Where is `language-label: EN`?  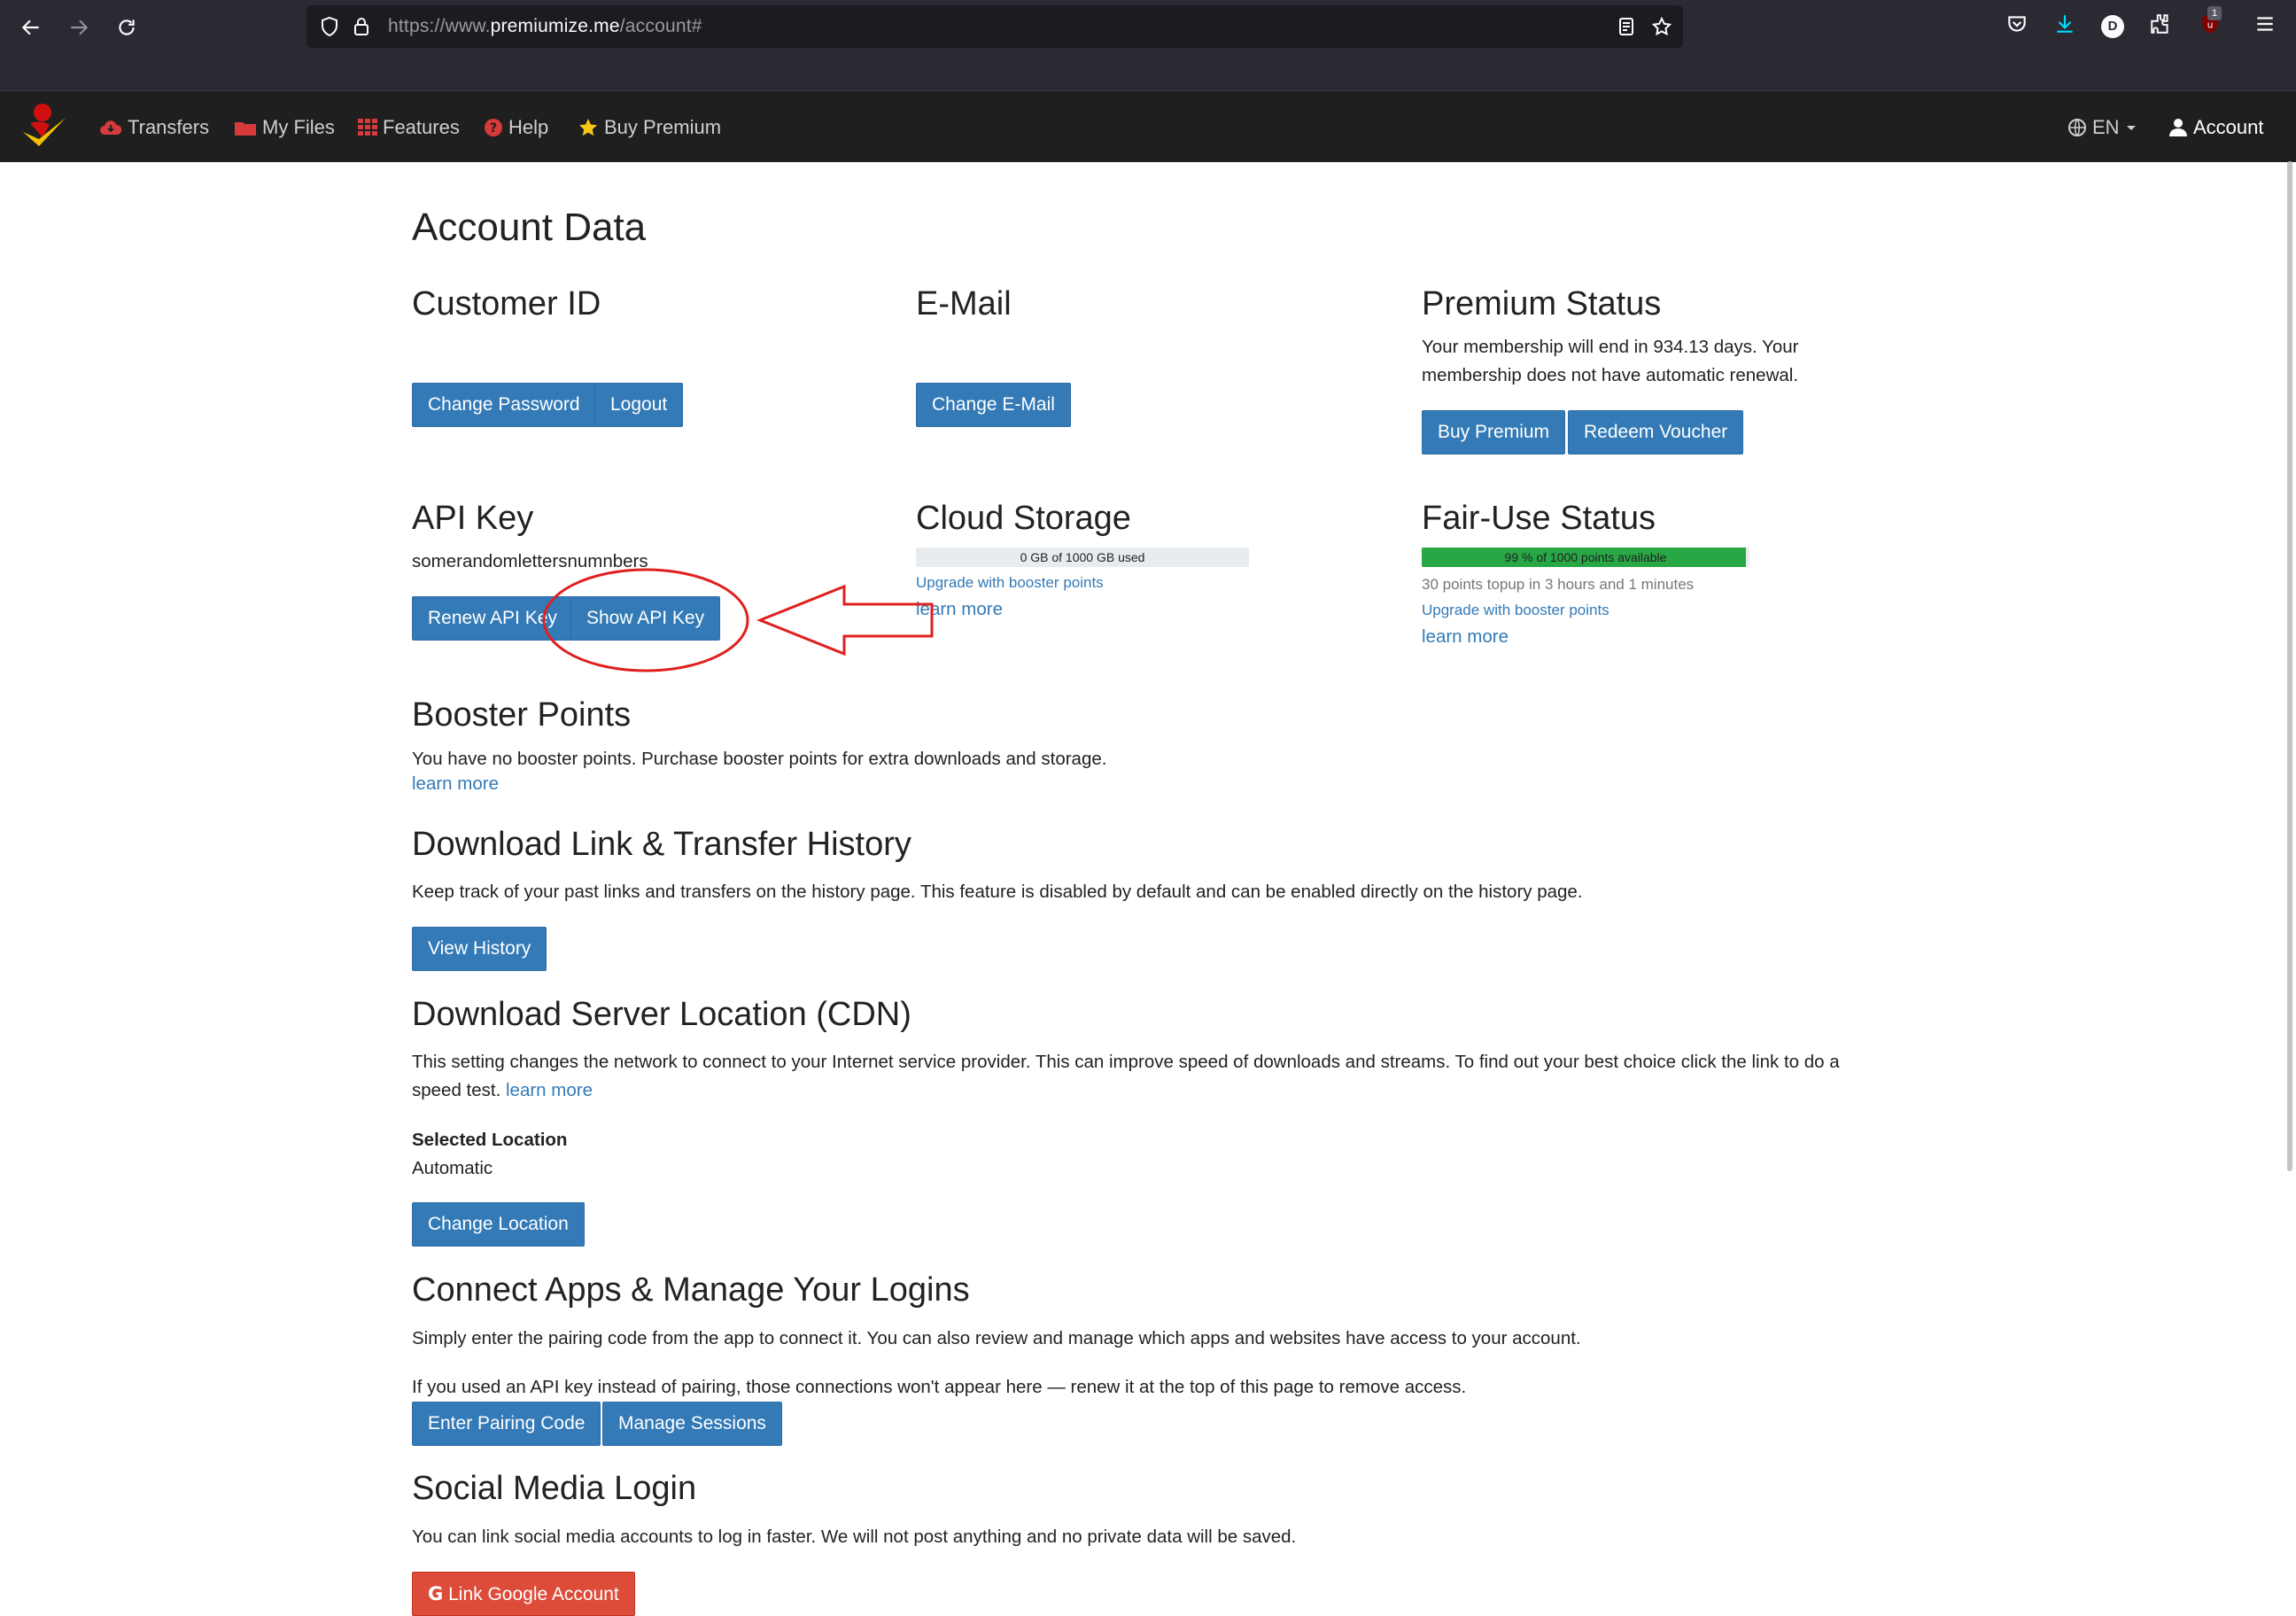
language-label: EN is located at coordinates (2106, 127).